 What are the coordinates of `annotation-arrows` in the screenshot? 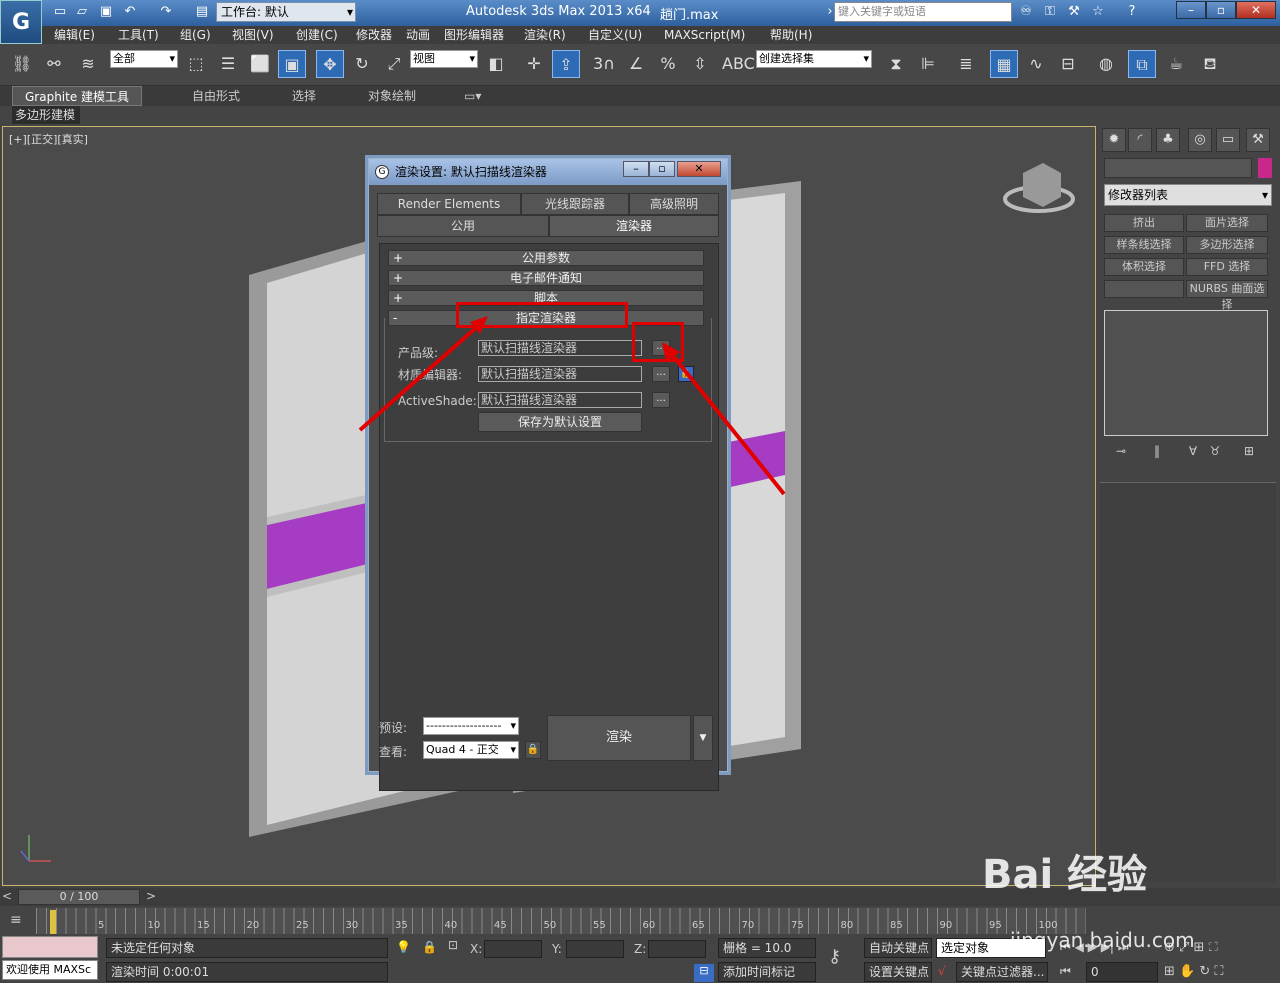 It's located at (572, 406).